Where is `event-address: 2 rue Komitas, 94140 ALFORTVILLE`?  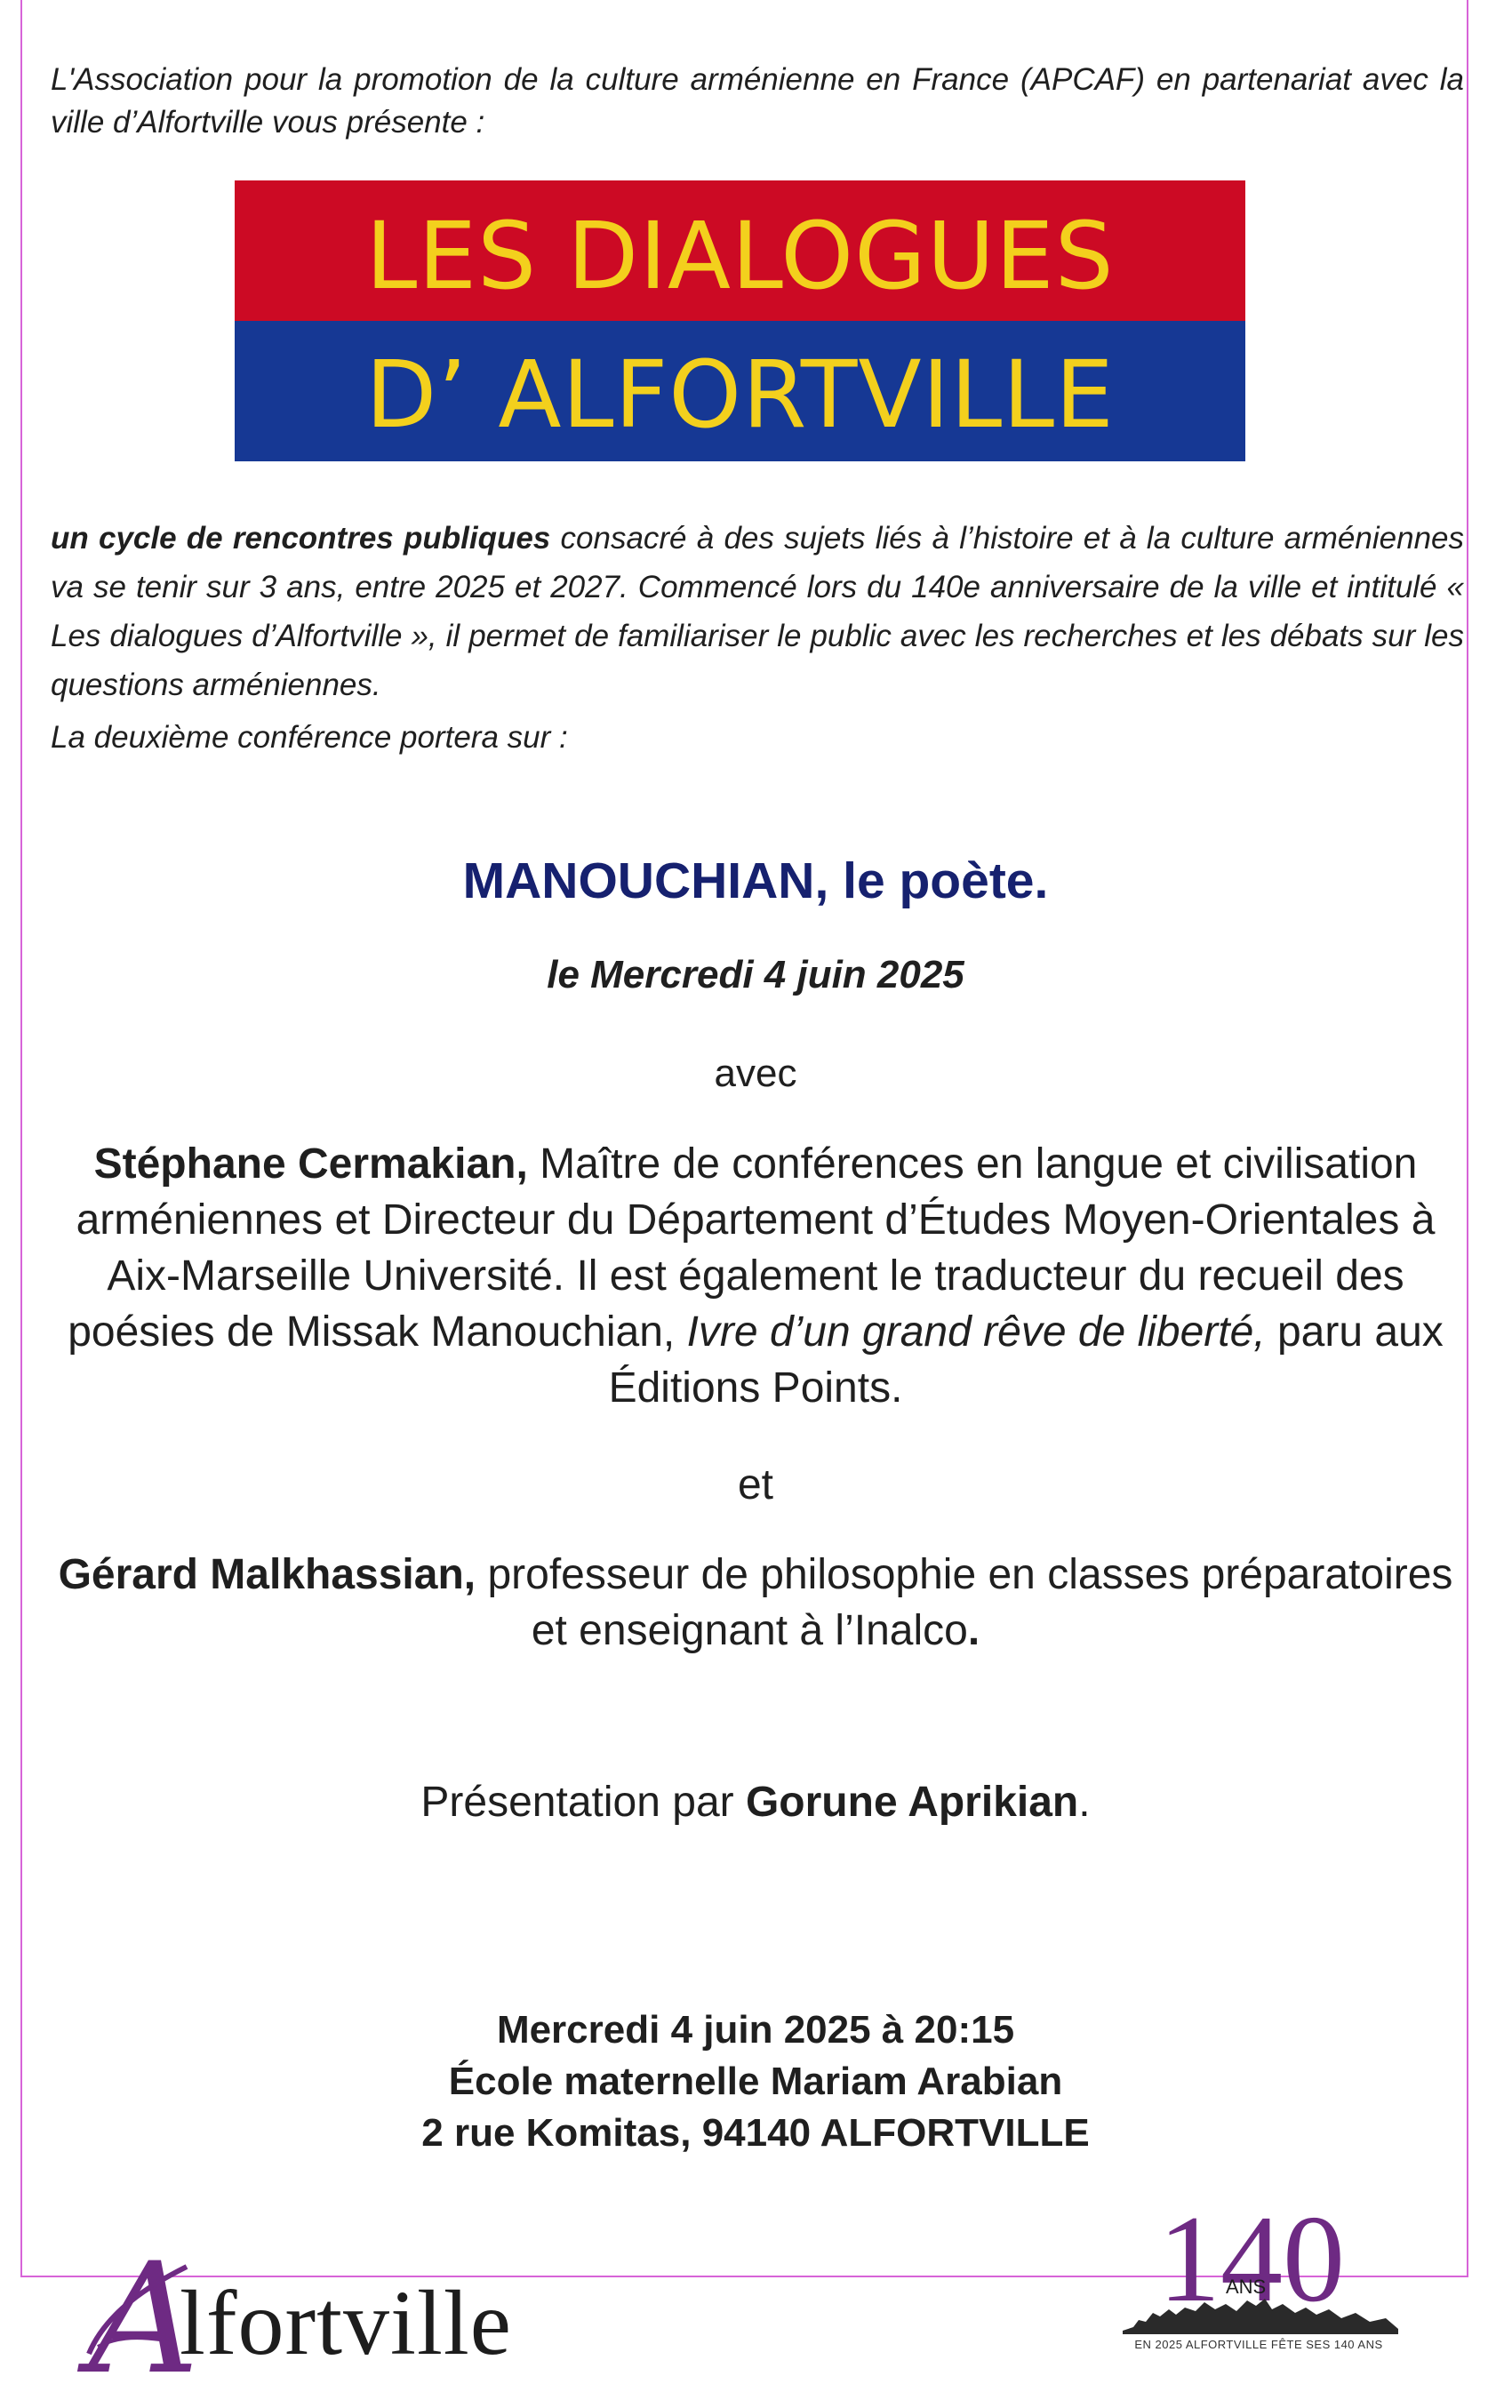 event-address: 2 rue Komitas, 94140 ALFORTVILLE is located at coordinates (755, 2133).